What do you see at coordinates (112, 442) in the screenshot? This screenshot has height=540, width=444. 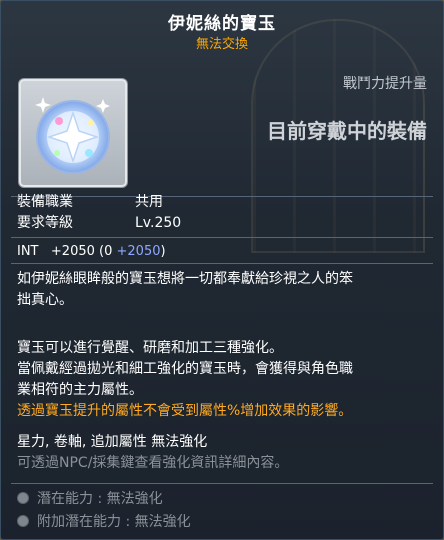 I see `no-enhance-line: 星力, 卷軸, 追加屬性 無法強化` at bounding box center [112, 442].